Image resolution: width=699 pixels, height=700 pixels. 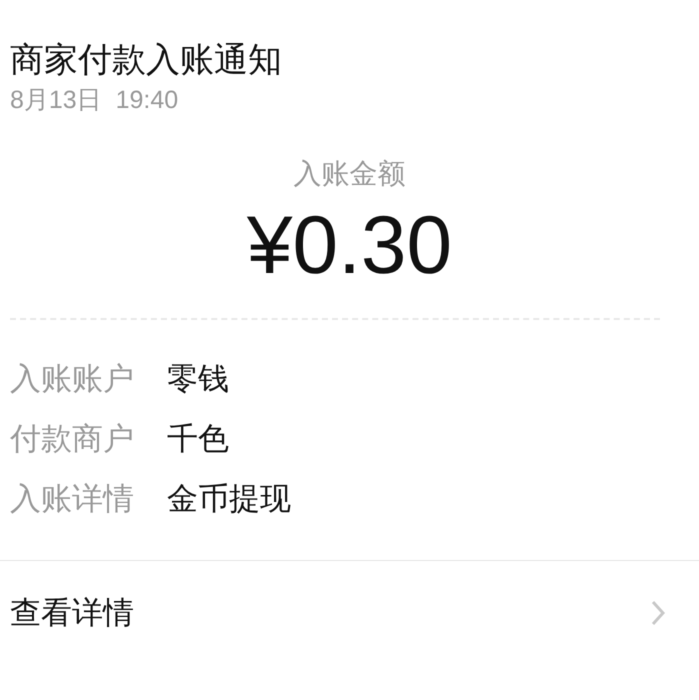 What do you see at coordinates (350, 174) in the screenshot?
I see `amount-label: 入账金额` at bounding box center [350, 174].